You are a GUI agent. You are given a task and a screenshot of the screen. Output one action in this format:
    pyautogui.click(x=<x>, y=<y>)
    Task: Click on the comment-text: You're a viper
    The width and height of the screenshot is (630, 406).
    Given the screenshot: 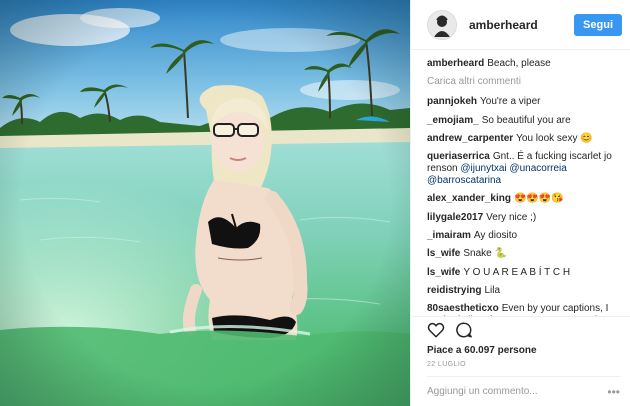 What is the action you would take?
    pyautogui.click(x=510, y=102)
    